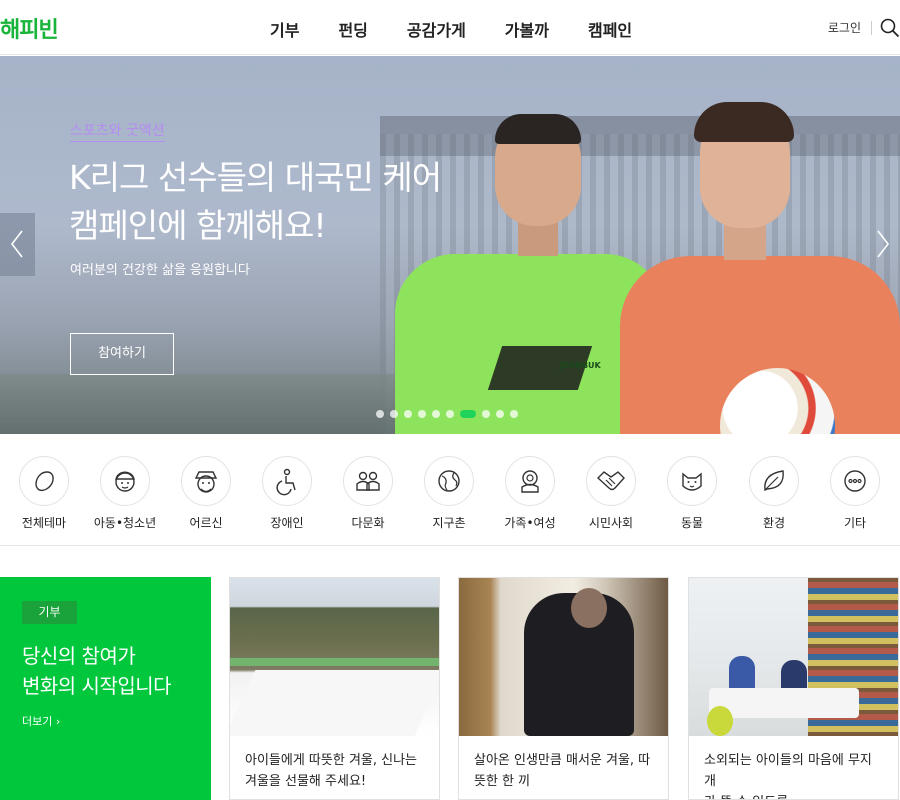 The height and width of the screenshot is (800, 900). I want to click on slide-pagination, so click(447, 414).